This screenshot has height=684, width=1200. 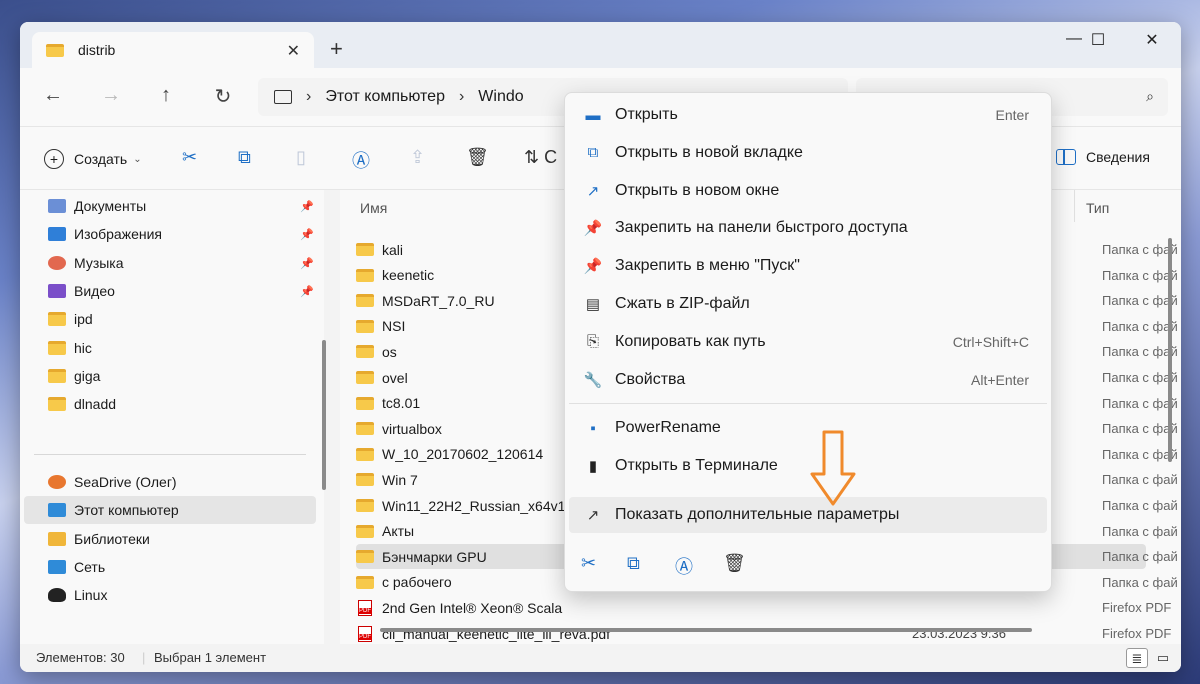 I want to click on sidebar-item-documents: Документы 📌, so click(x=183, y=206).